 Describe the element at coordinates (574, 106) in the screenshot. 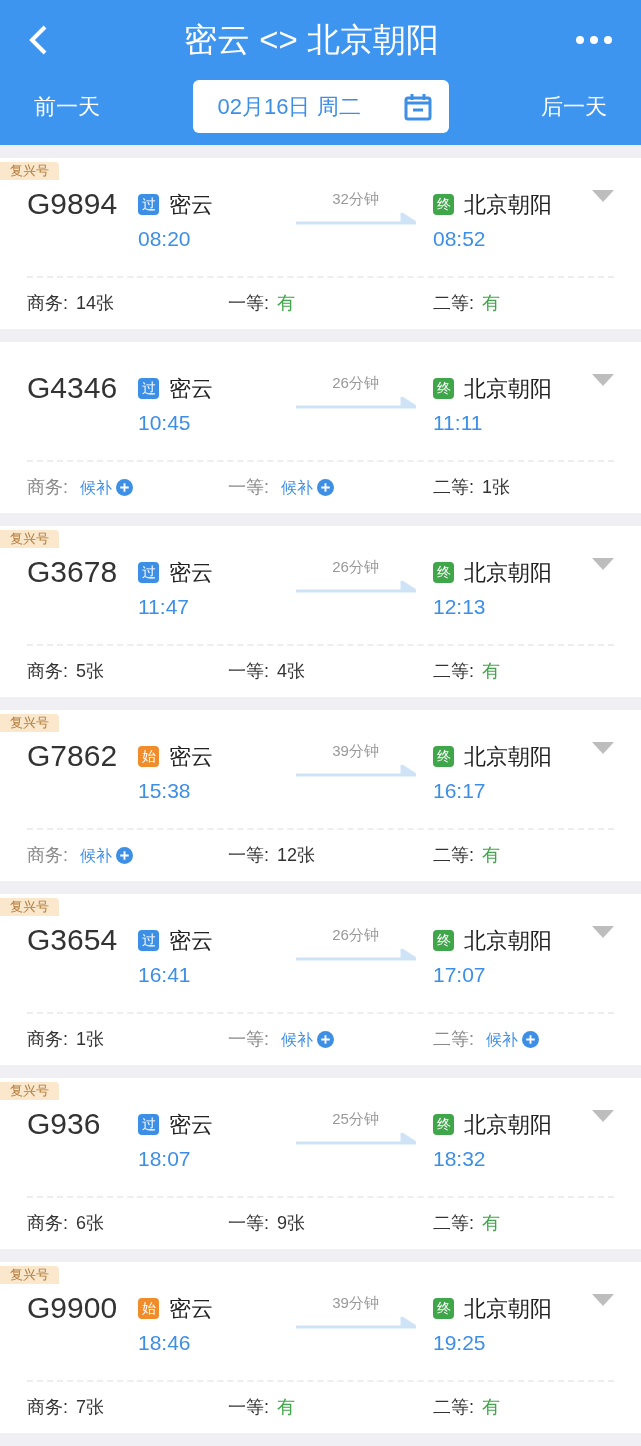

I see `next-day-button: 后一天` at that location.